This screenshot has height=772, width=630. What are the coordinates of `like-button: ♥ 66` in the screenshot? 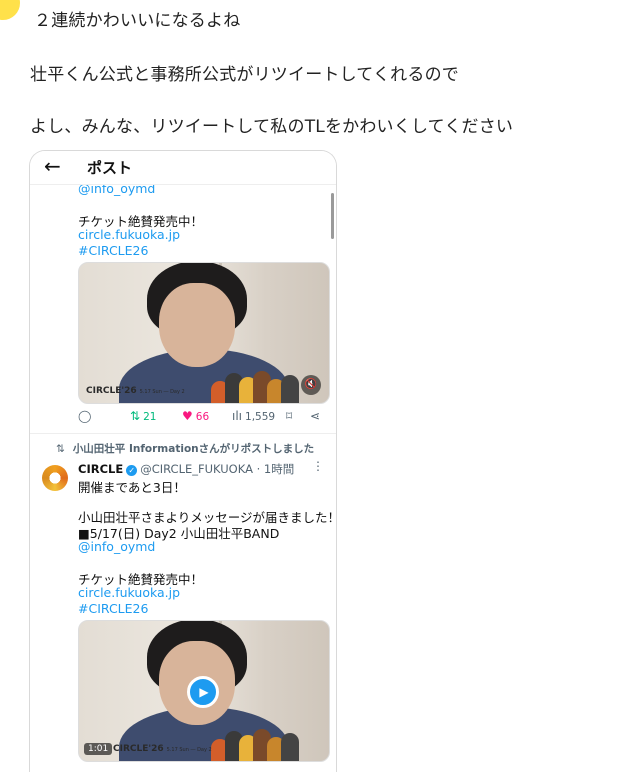 It's located at (195, 416).